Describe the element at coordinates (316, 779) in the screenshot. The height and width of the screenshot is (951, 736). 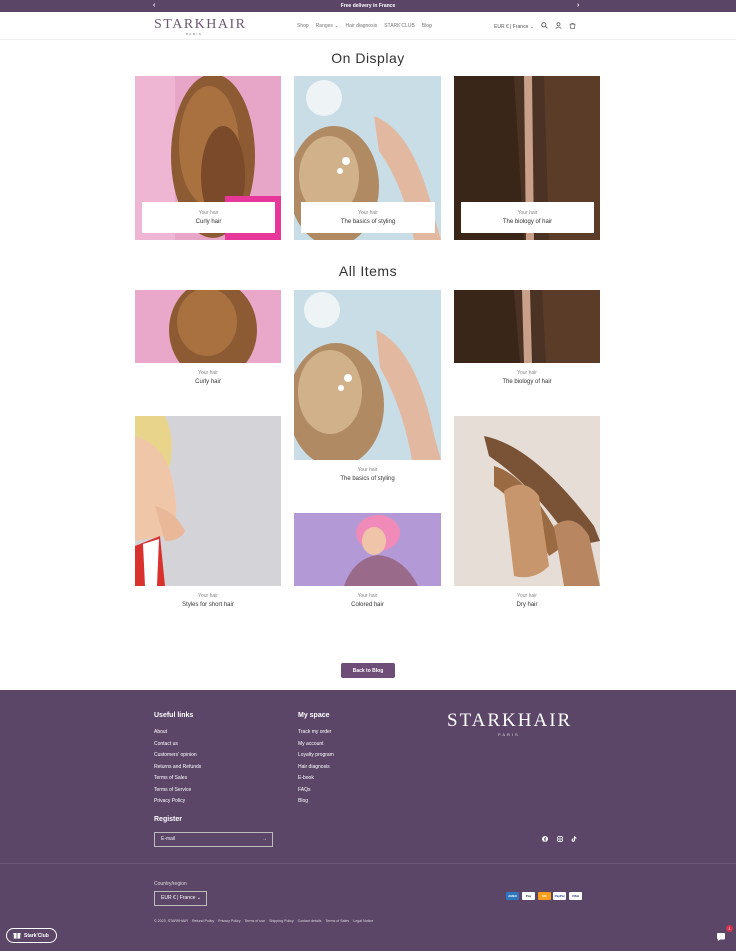
I see `footer-link: E-book` at that location.